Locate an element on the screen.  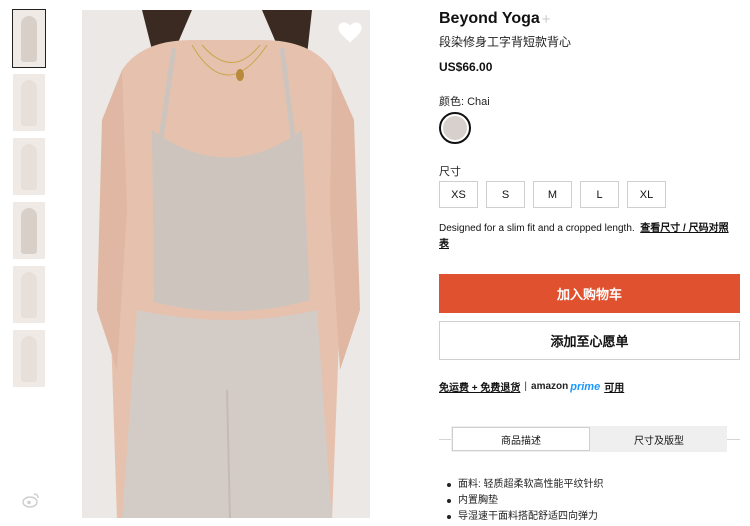
feature-item: 面料: 轻质超柔软高性能平纹针织 is located at coordinates (525, 485).